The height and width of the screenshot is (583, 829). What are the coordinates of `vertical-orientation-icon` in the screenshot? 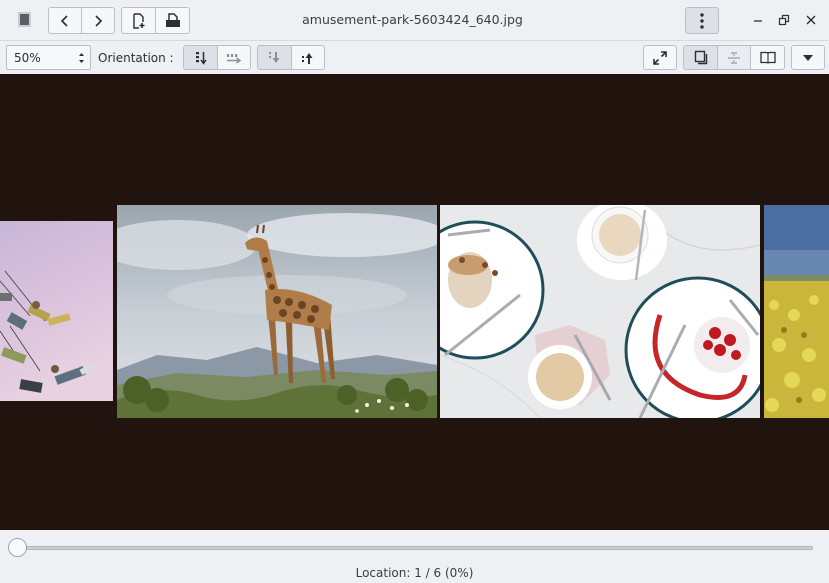 It's located at (201, 58).